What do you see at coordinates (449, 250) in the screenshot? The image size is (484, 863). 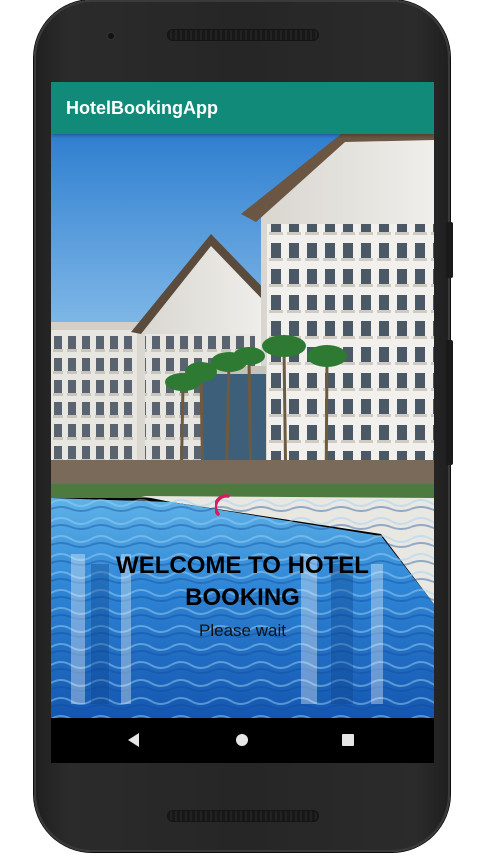 I see `power-button` at bounding box center [449, 250].